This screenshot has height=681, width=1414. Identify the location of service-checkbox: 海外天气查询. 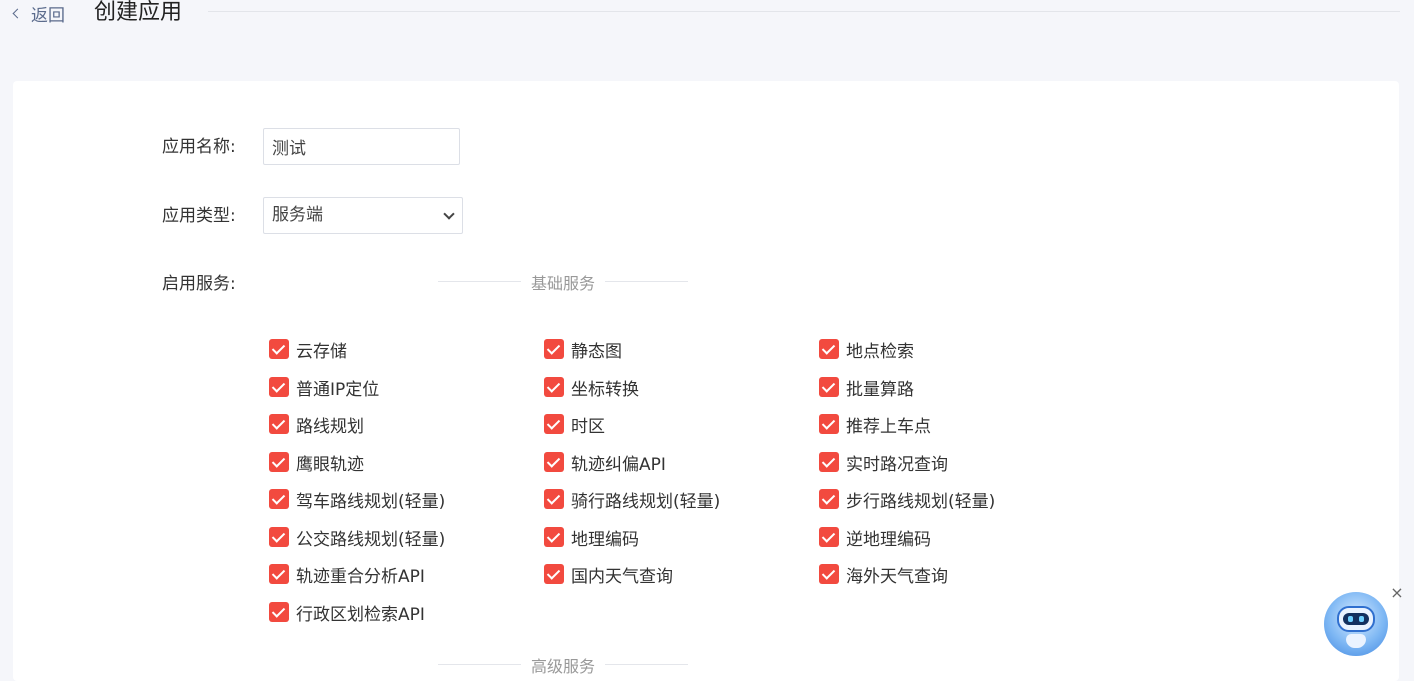
(883, 575).